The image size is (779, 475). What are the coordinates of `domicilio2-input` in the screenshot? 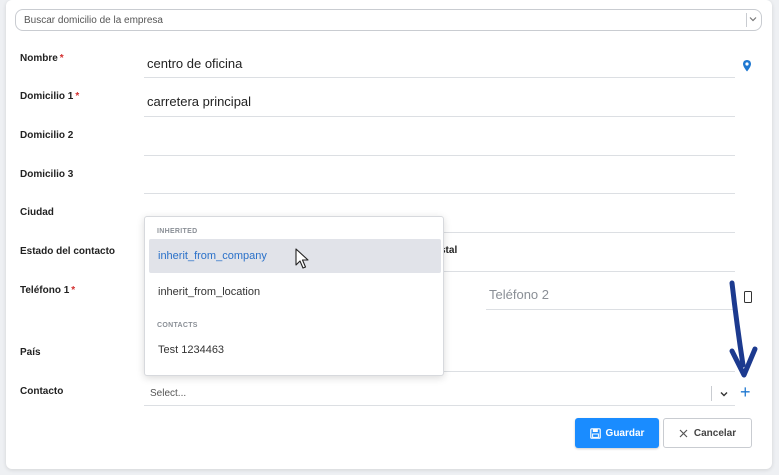 It's located at (439, 155).